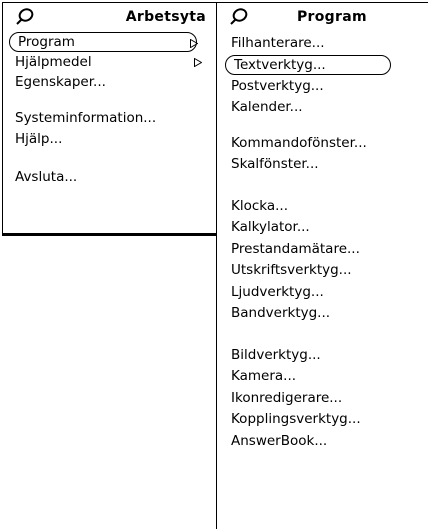 The height and width of the screenshot is (529, 428). What do you see at coordinates (103, 42) in the screenshot?
I see `menu-item-program: Program` at bounding box center [103, 42].